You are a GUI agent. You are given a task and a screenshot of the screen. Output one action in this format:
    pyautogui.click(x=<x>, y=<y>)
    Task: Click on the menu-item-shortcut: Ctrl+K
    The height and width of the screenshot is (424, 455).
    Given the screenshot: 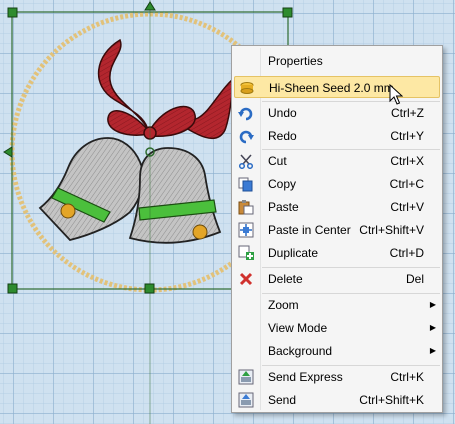 What is the action you would take?
    pyautogui.click(x=407, y=377)
    